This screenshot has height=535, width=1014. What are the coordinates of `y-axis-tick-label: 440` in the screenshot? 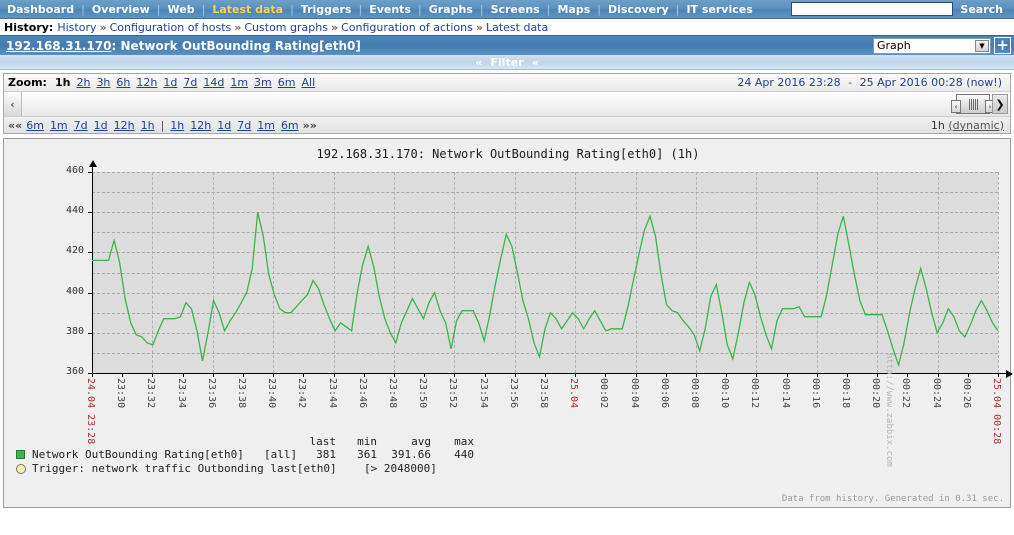 It's located at (74, 211).